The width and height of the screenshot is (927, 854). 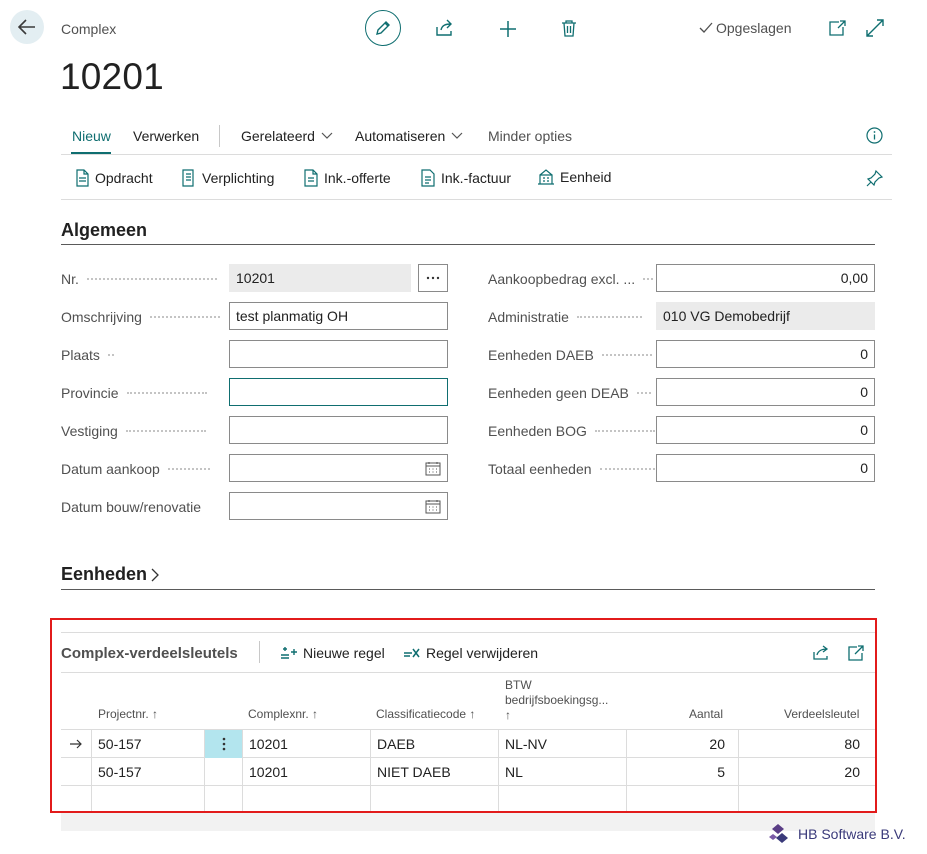 What do you see at coordinates (338, 468) in the screenshot?
I see `datum-aankoop-field` at bounding box center [338, 468].